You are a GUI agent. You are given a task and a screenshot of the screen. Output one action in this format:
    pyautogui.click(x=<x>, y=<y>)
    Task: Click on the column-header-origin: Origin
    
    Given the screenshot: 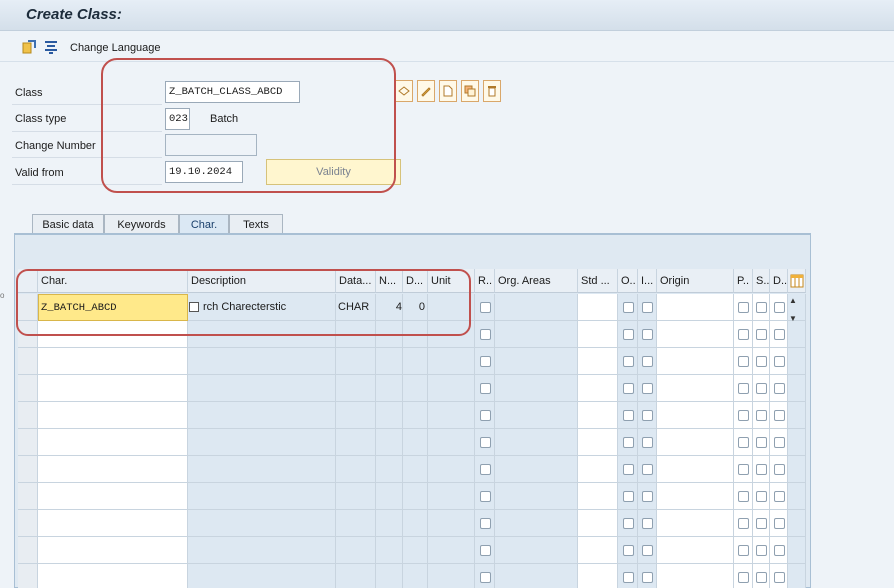 What is the action you would take?
    pyautogui.click(x=695, y=281)
    